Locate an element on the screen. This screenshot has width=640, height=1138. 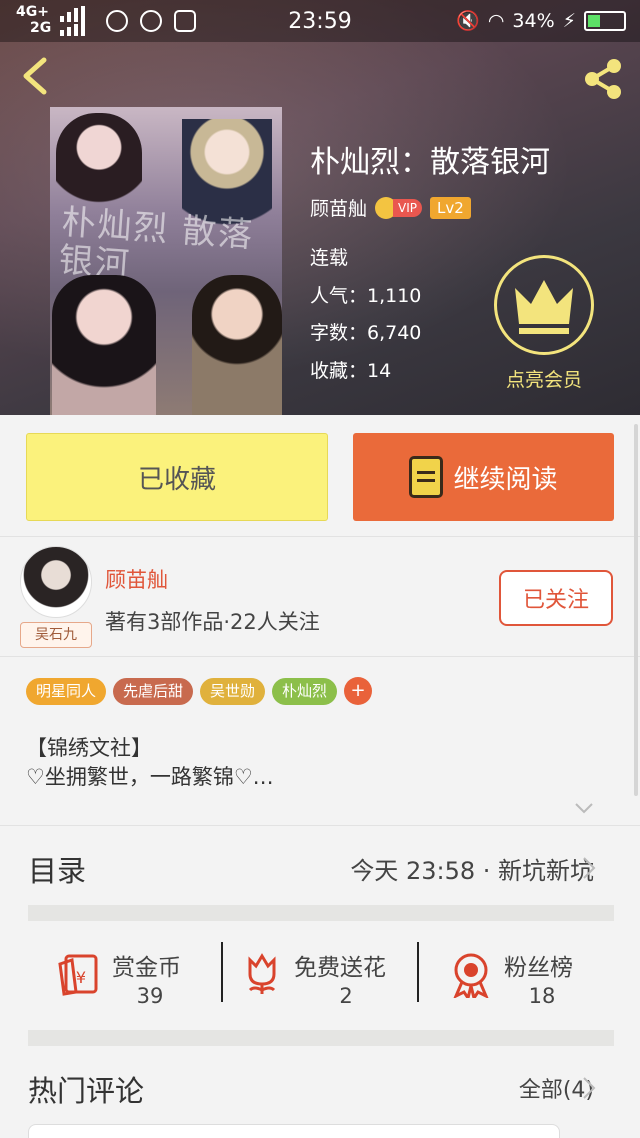
tag-item: 先虐后甜 is located at coordinates (153, 691).